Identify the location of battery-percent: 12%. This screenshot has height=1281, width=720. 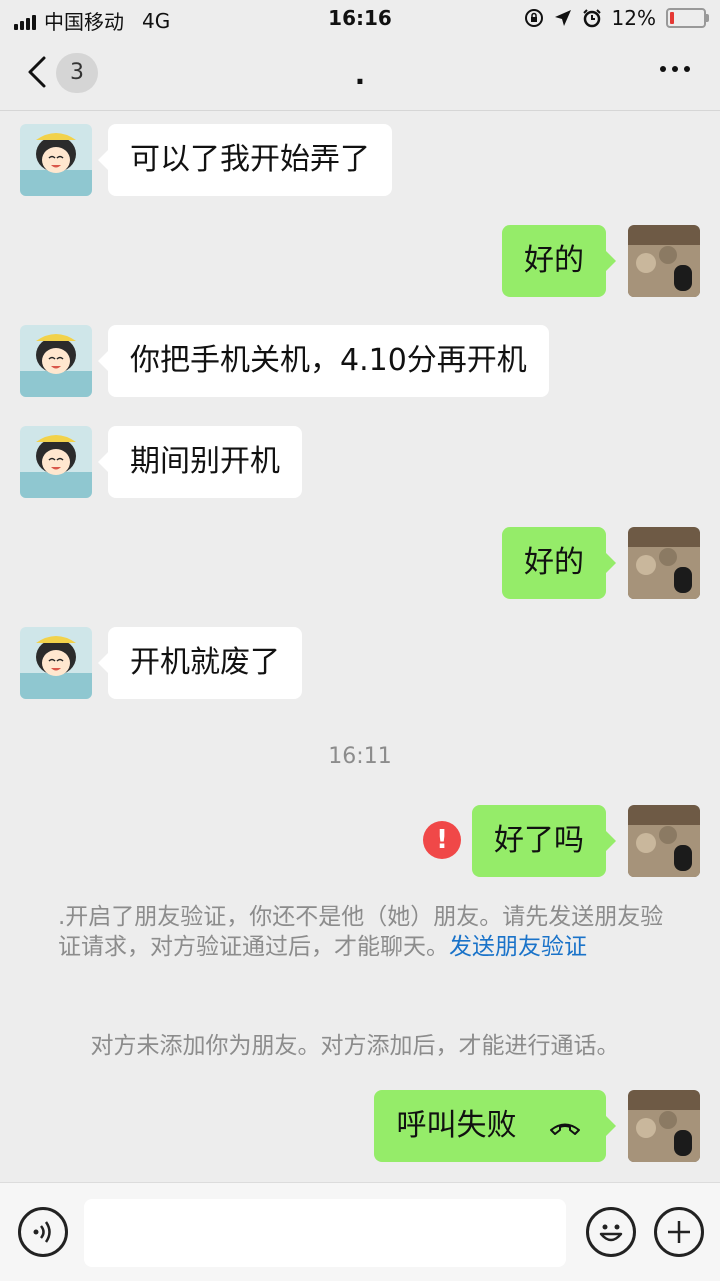
(633, 18).